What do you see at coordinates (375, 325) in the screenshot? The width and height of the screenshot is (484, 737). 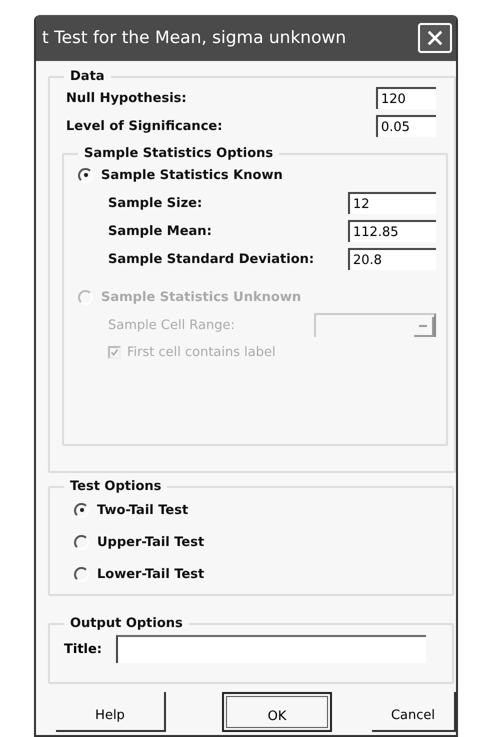 I see `range-field` at bounding box center [375, 325].